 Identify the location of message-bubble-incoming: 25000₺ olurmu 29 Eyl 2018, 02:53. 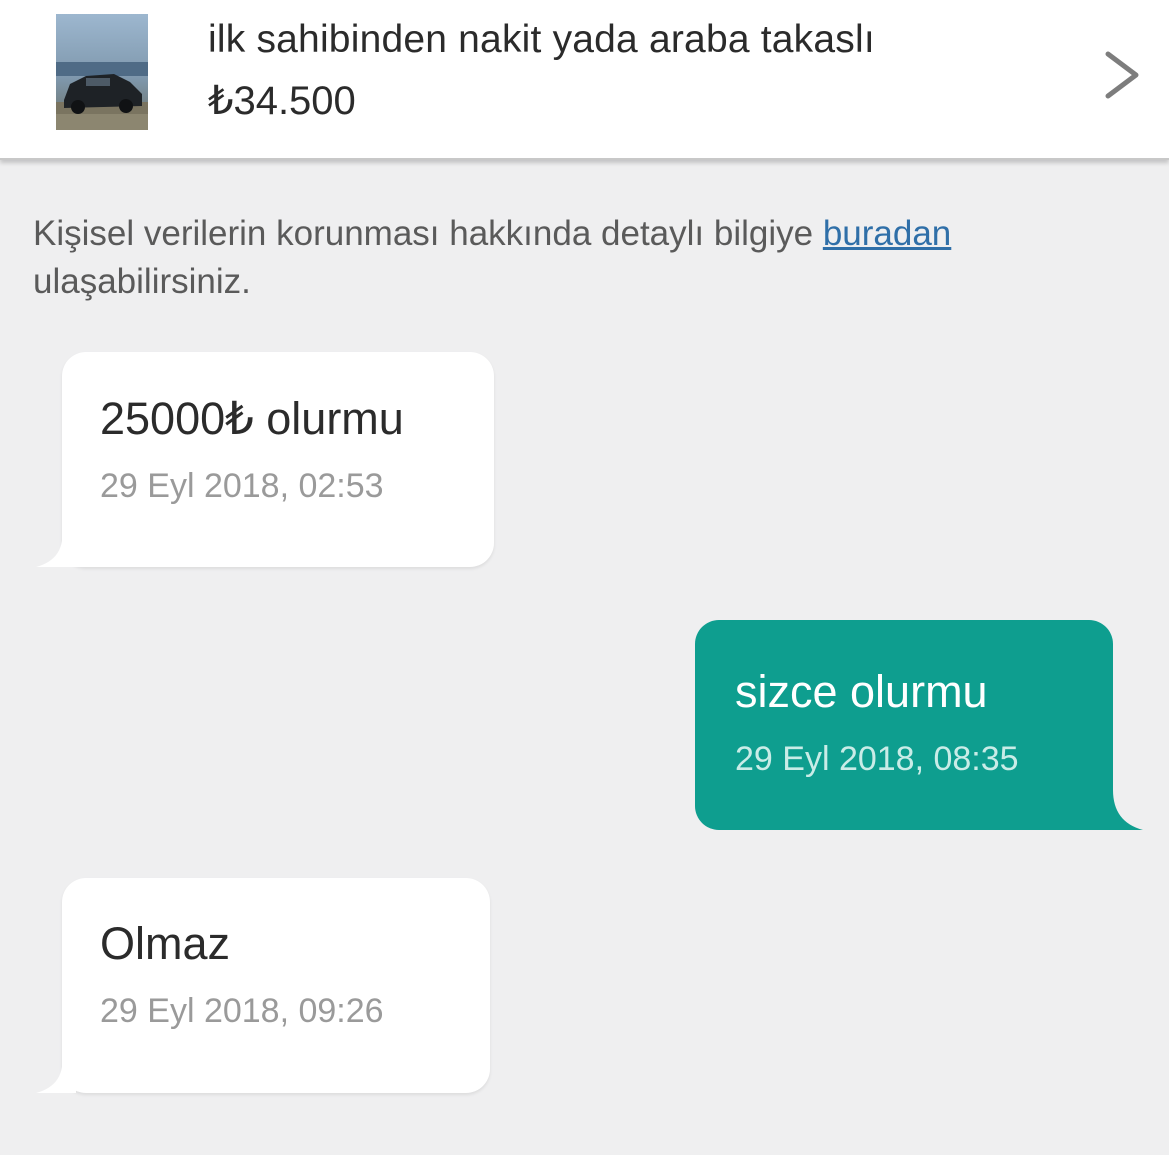
(265, 459).